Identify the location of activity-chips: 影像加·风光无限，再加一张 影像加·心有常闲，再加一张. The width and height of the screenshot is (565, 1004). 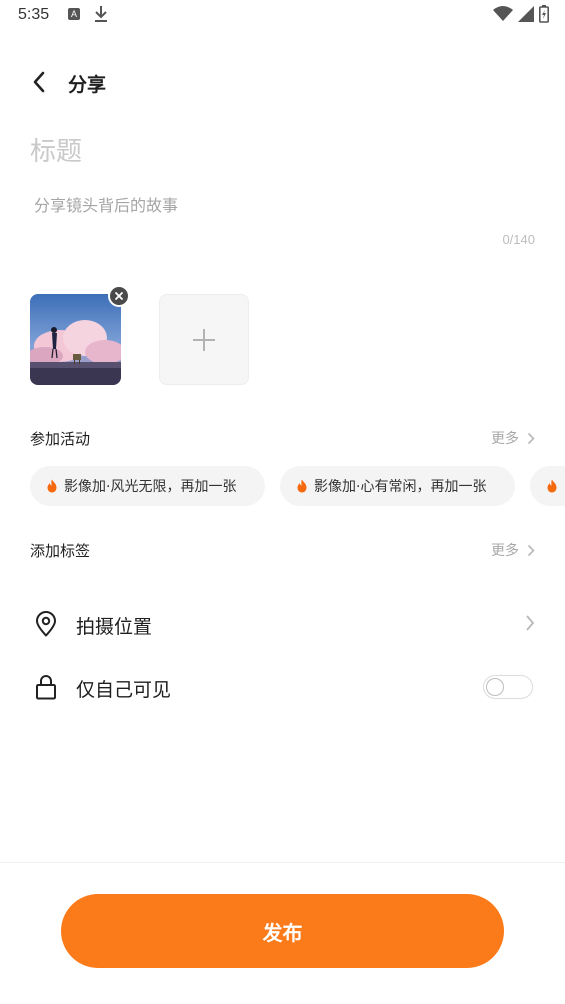
(297, 486).